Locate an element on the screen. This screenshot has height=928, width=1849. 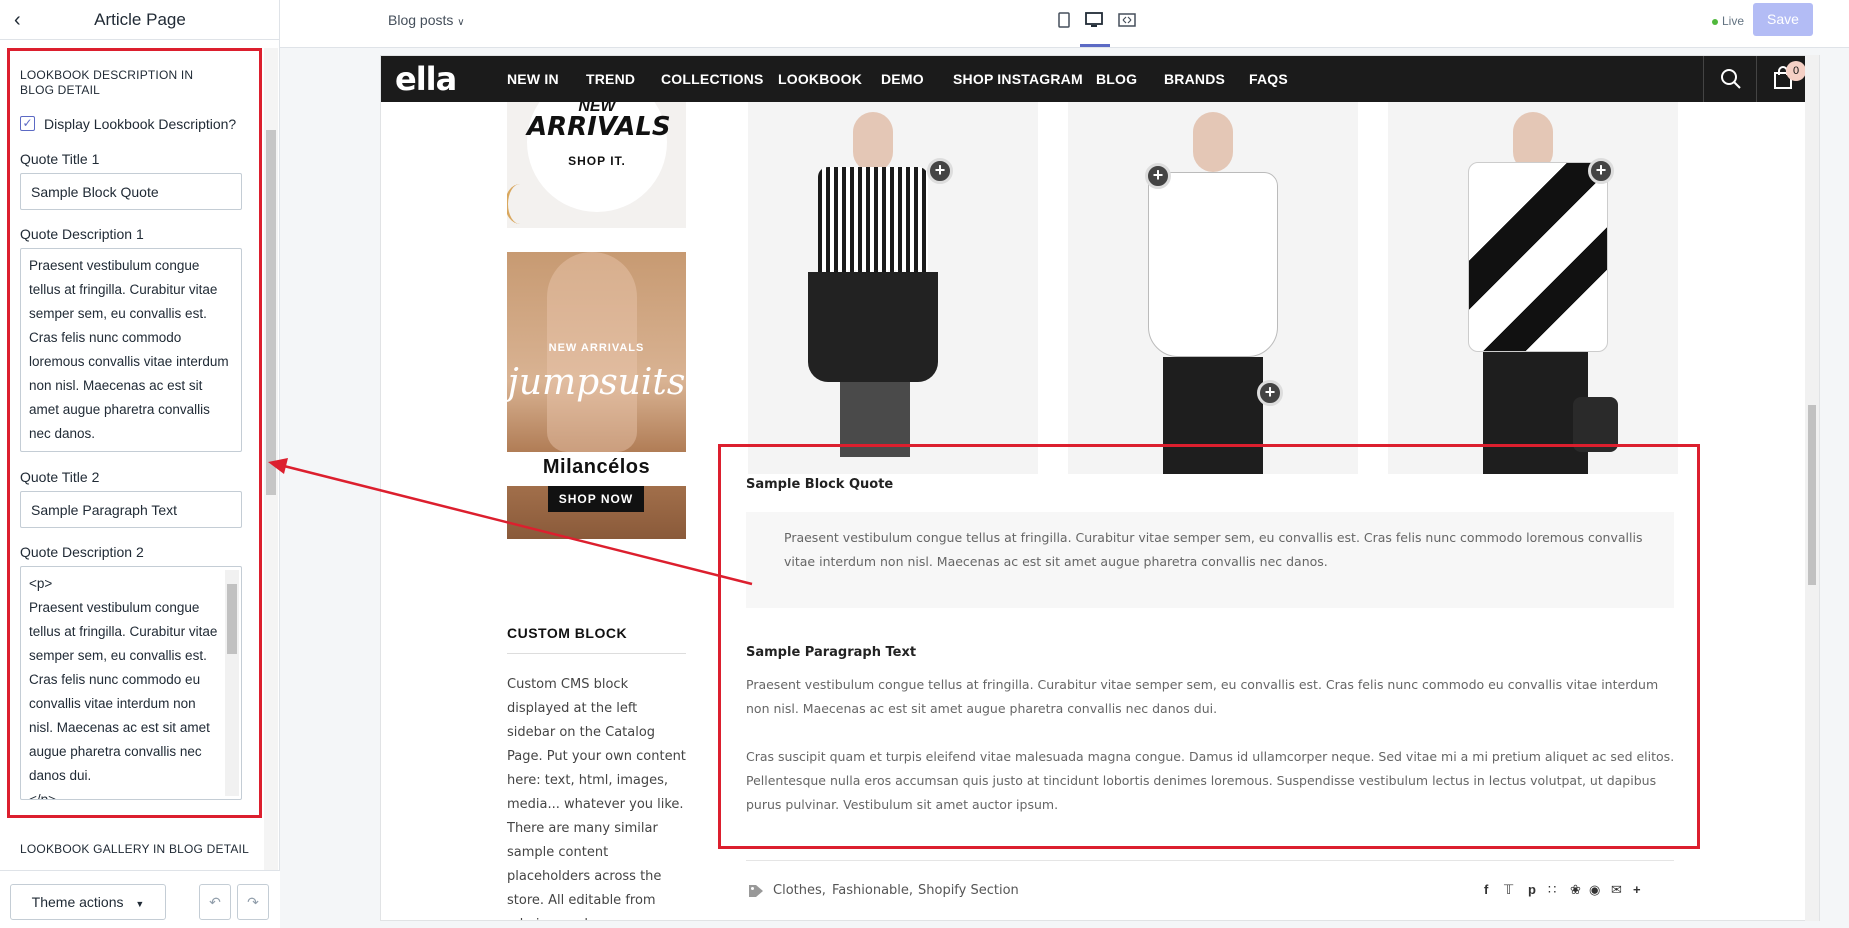
new-arrivals-banner: NEW ARRIVALS SHOP IT. is located at coordinates (596, 165).